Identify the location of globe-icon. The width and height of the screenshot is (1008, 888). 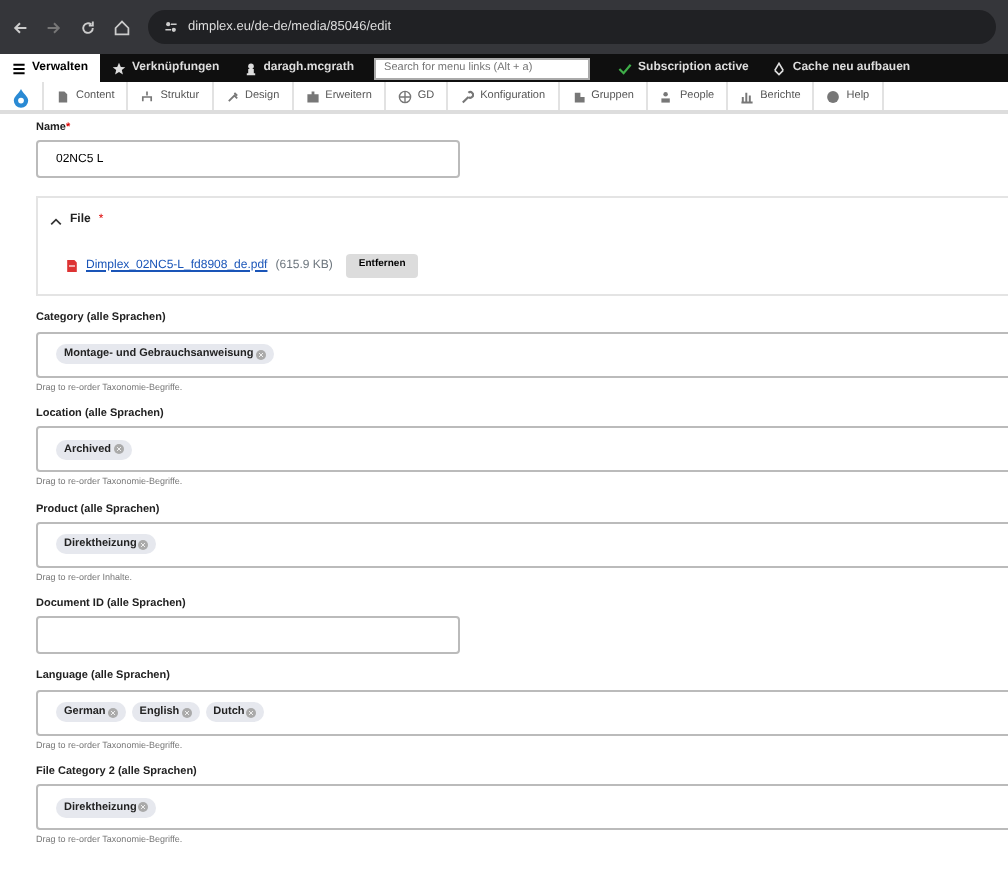
(404, 96).